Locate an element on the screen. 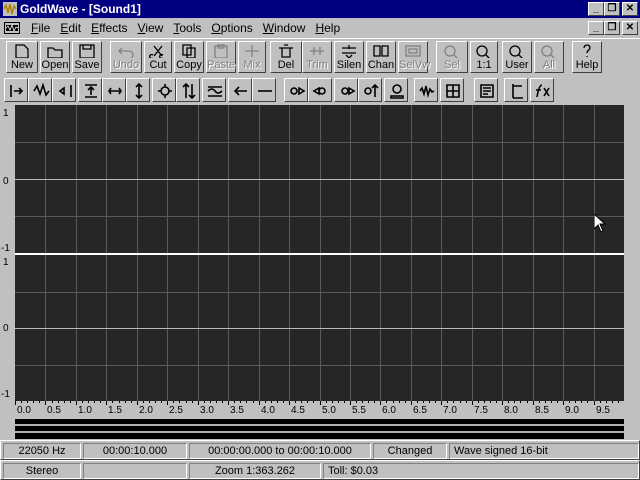 This screenshot has height=480, width=640. filter-icon is located at coordinates (453, 91).